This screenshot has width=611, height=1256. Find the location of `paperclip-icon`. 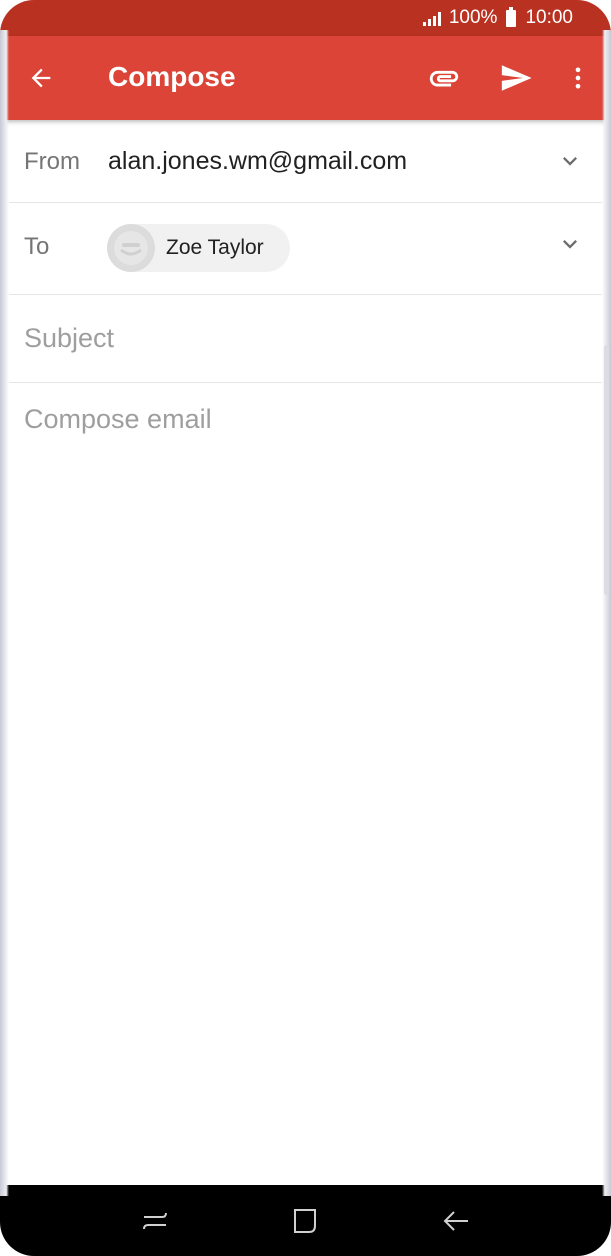

paperclip-icon is located at coordinates (444, 78).